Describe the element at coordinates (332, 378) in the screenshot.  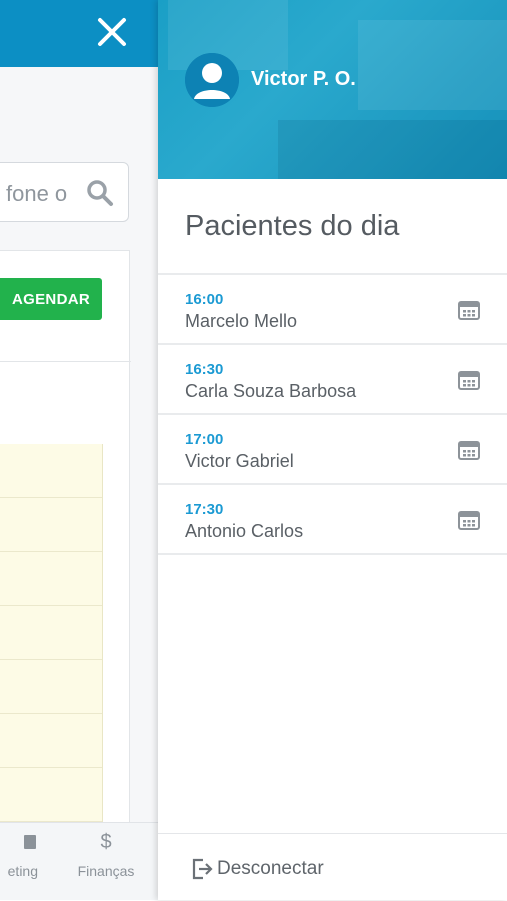
I see `list-item: 16:30 Carla Souza Barbosa` at that location.